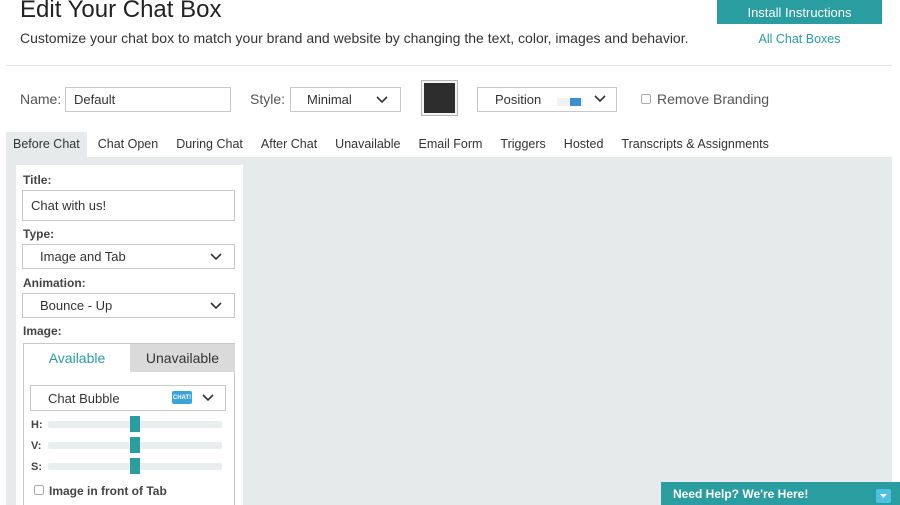 Image resolution: width=900 pixels, height=505 pixels. I want to click on remove-branding-checkbox, so click(646, 99).